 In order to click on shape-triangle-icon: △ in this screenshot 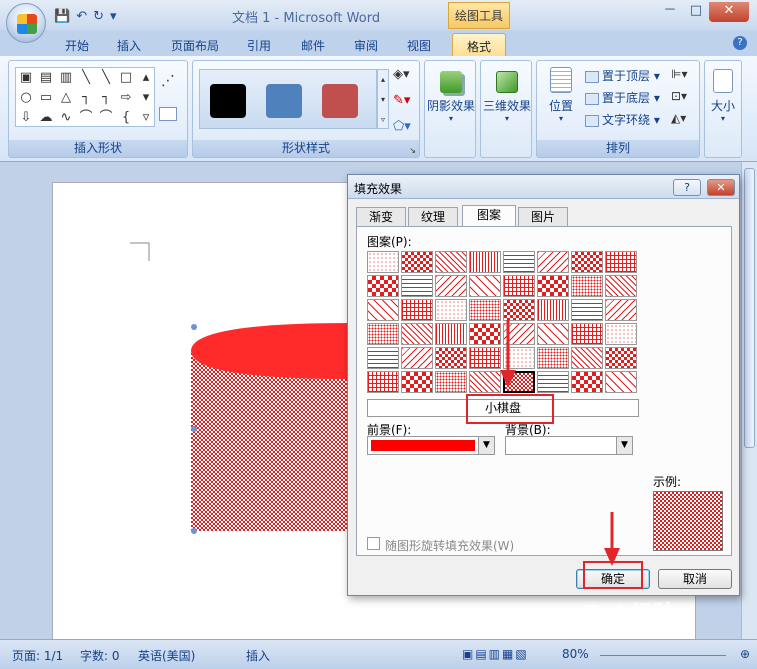, I will do `click(66, 98)`.